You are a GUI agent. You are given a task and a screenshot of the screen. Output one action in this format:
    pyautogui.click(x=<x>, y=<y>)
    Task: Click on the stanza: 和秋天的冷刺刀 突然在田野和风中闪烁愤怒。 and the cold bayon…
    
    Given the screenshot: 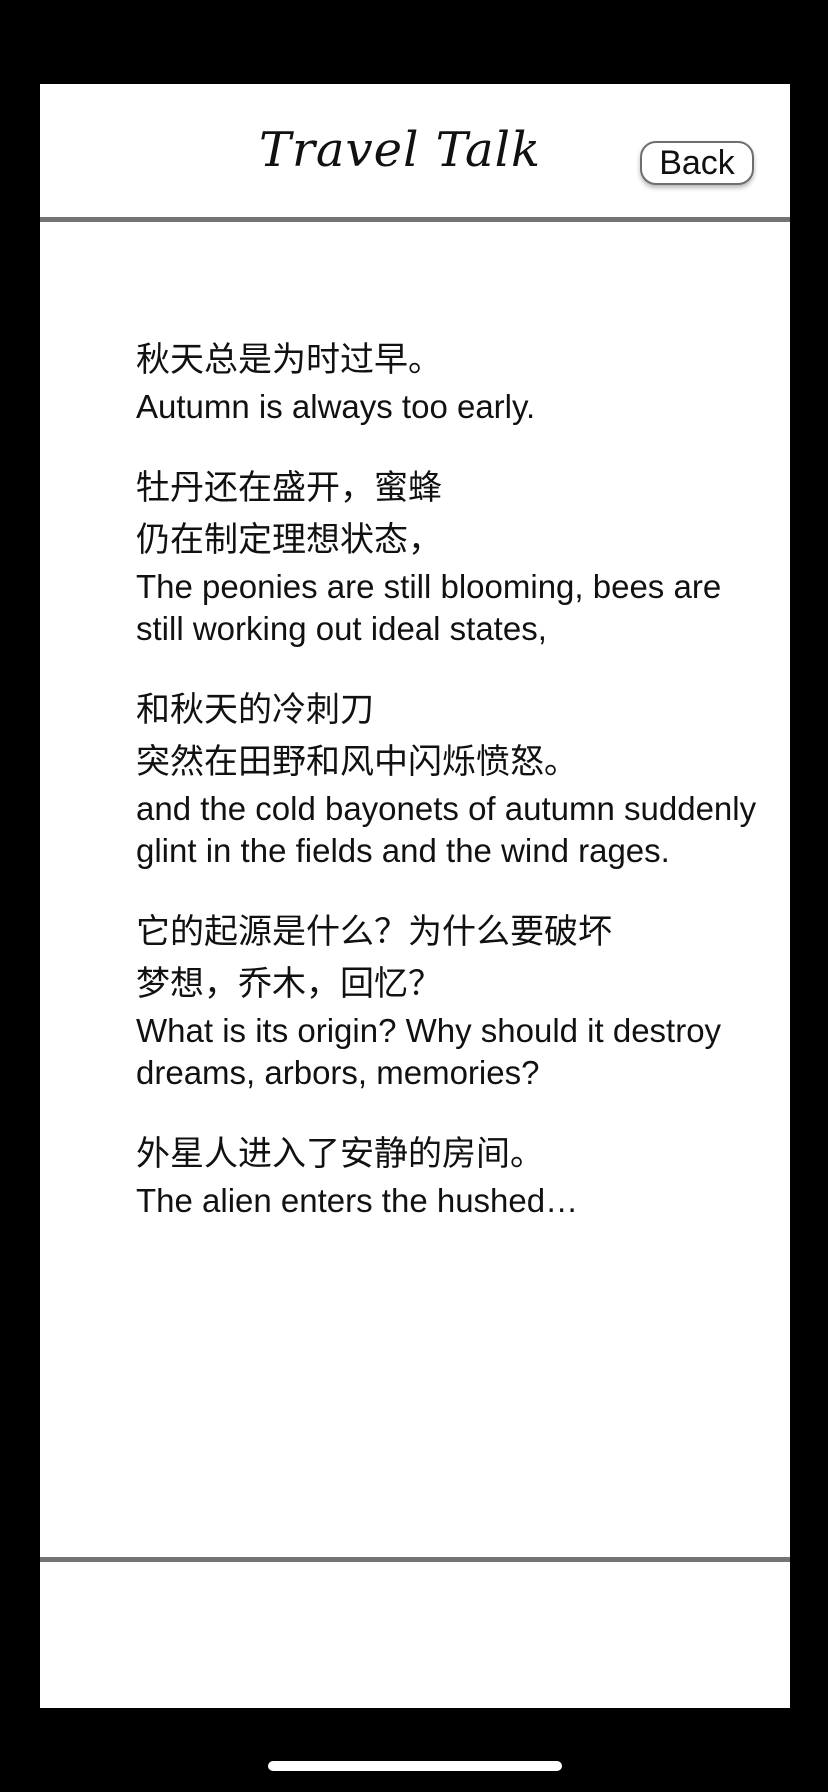 What is the action you would take?
    pyautogui.click(x=451, y=778)
    